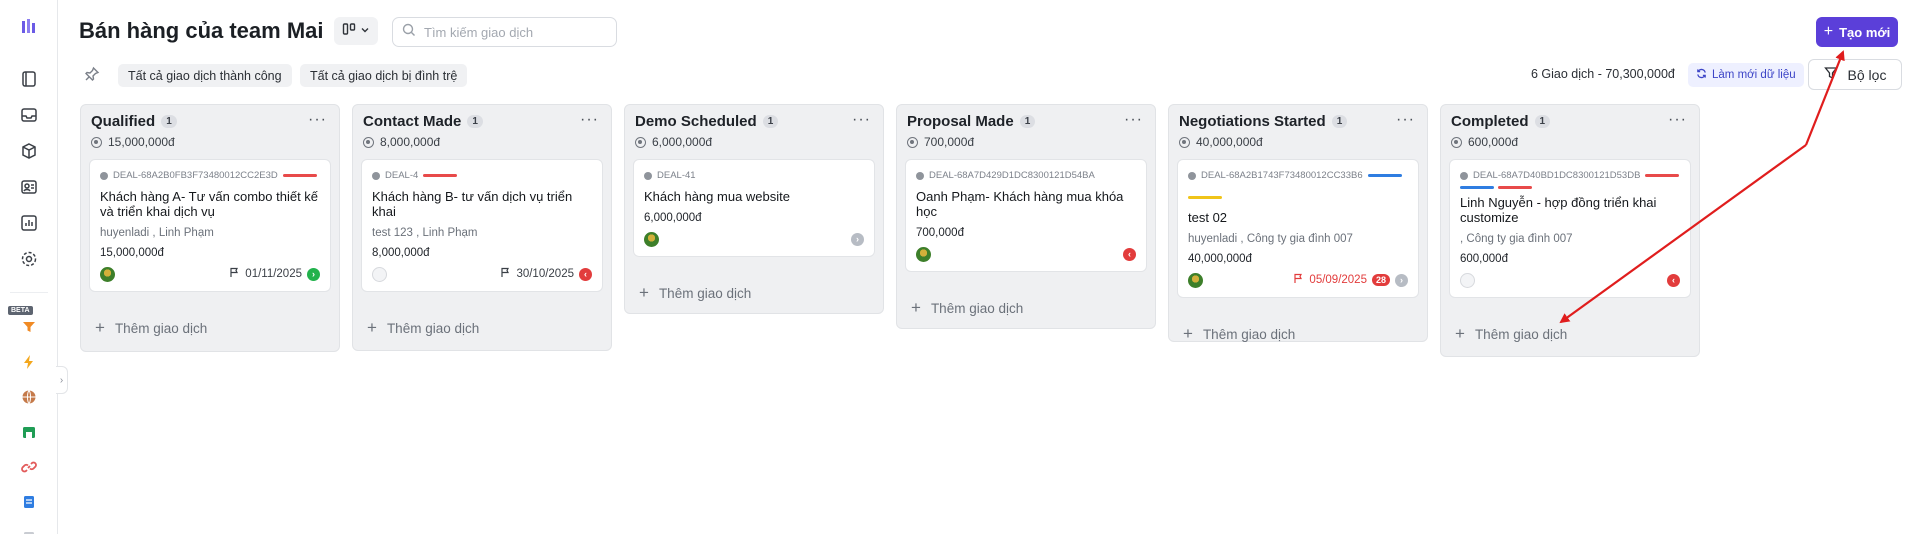 This screenshot has width=1916, height=534. What do you see at coordinates (29, 432) in the screenshot?
I see `store-icon` at bounding box center [29, 432].